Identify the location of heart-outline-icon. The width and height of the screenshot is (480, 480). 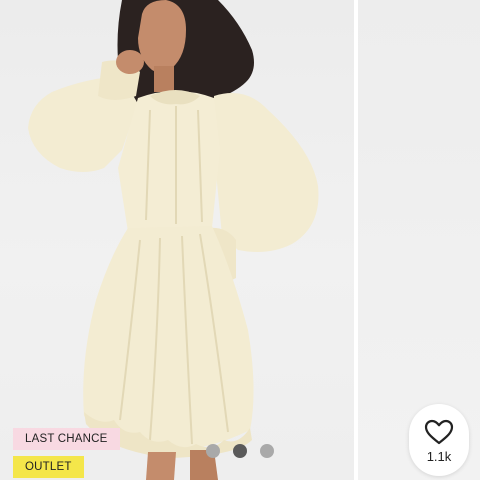
(439, 432).